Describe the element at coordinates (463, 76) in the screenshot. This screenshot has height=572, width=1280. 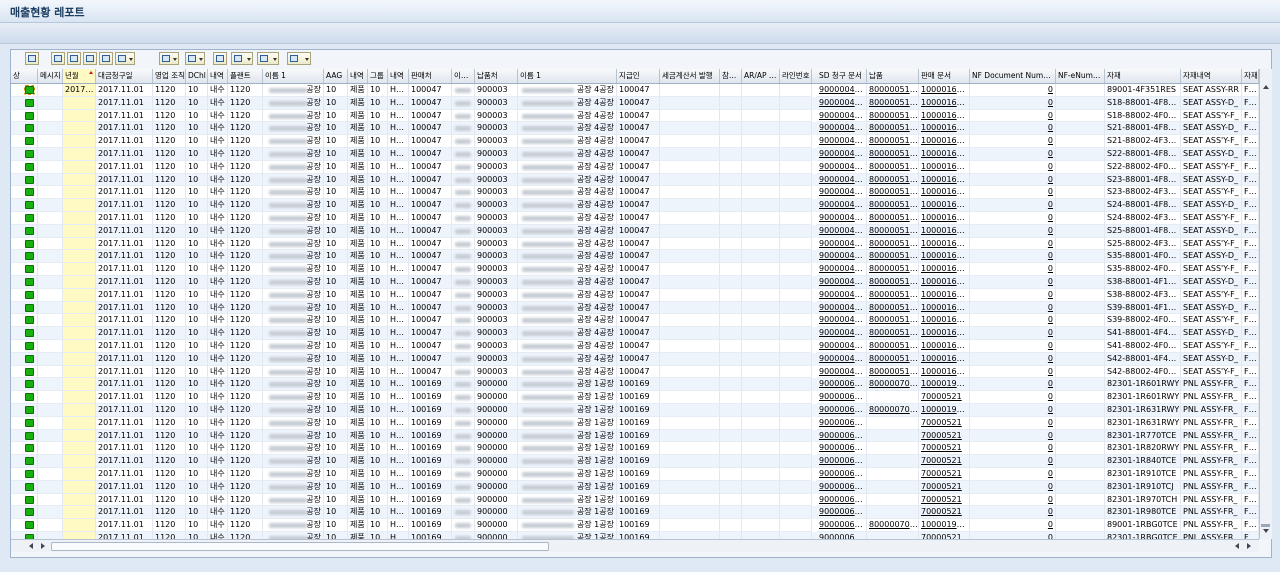
I see `column-header-14: 이름 1` at that location.